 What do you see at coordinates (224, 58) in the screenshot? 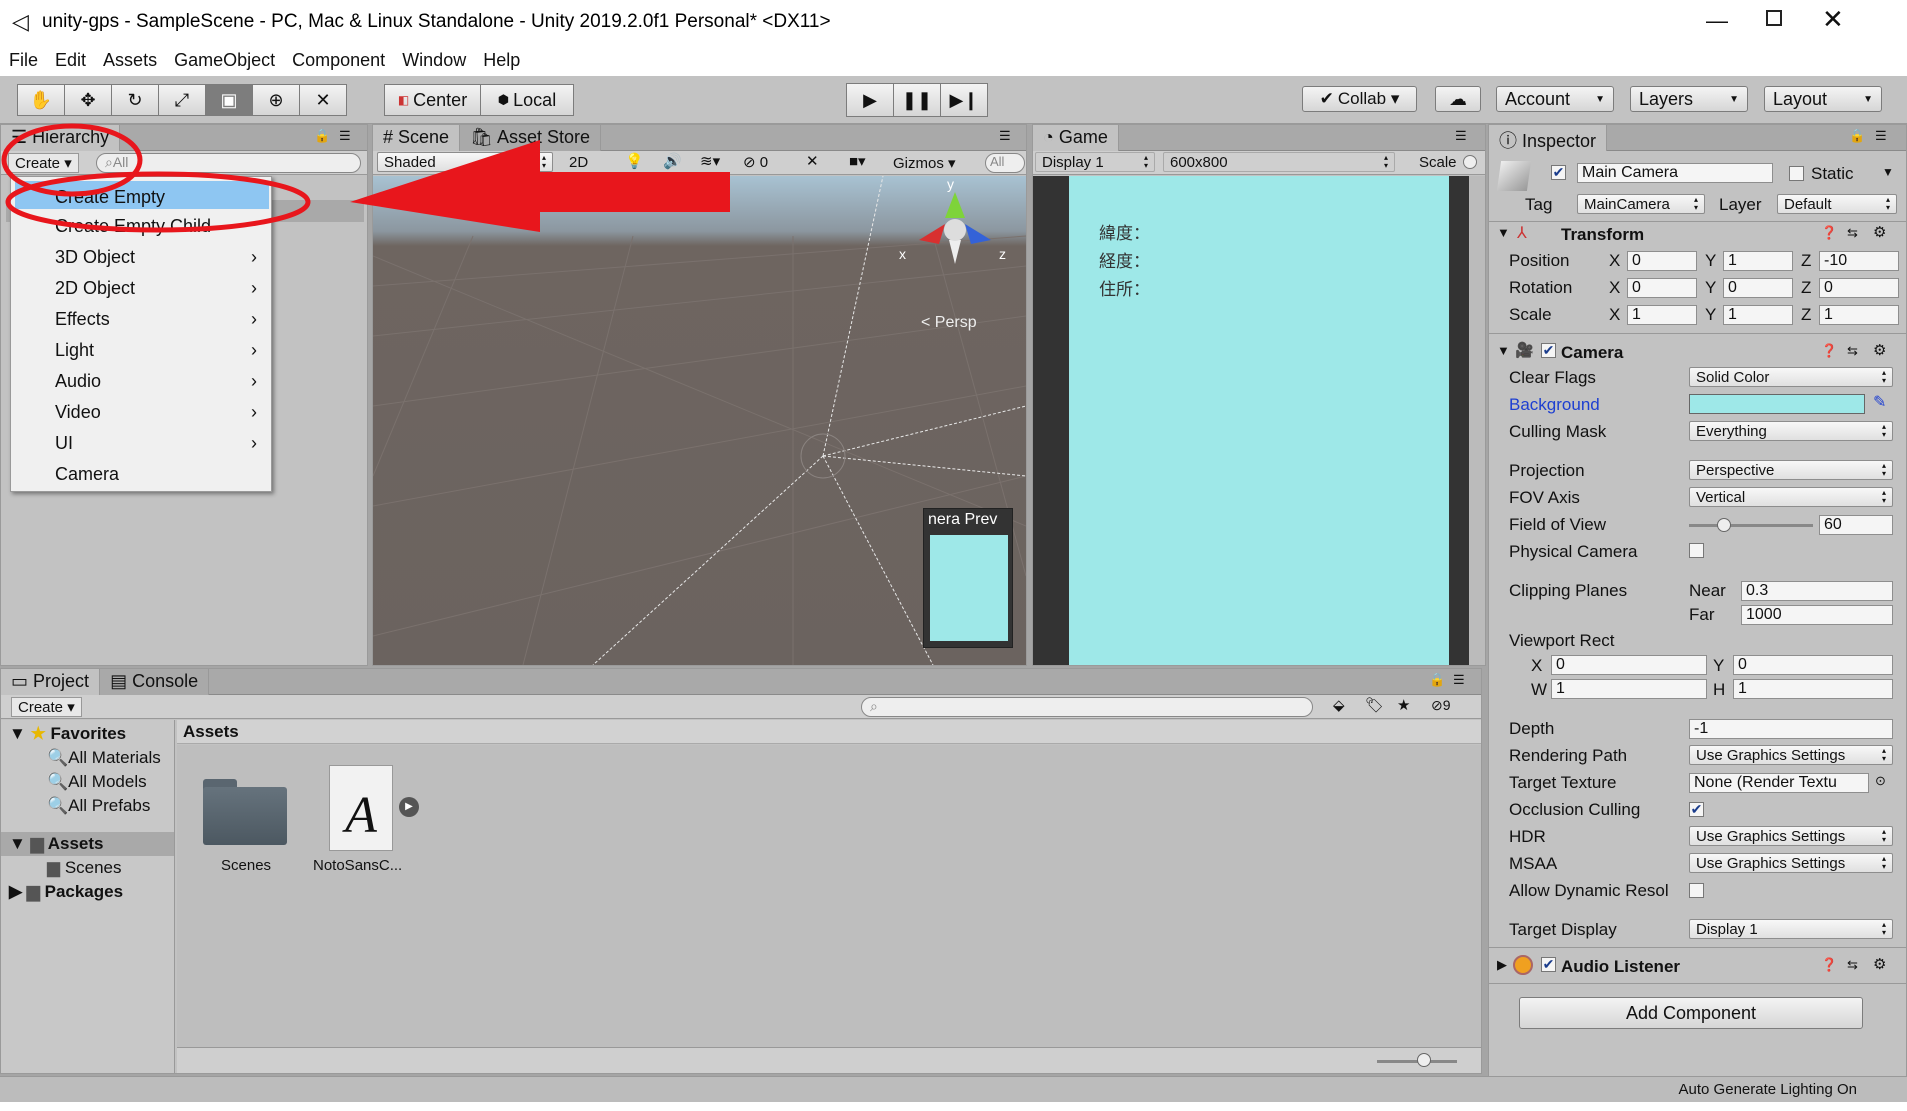
I see `menu-gameobject: GameObject` at bounding box center [224, 58].